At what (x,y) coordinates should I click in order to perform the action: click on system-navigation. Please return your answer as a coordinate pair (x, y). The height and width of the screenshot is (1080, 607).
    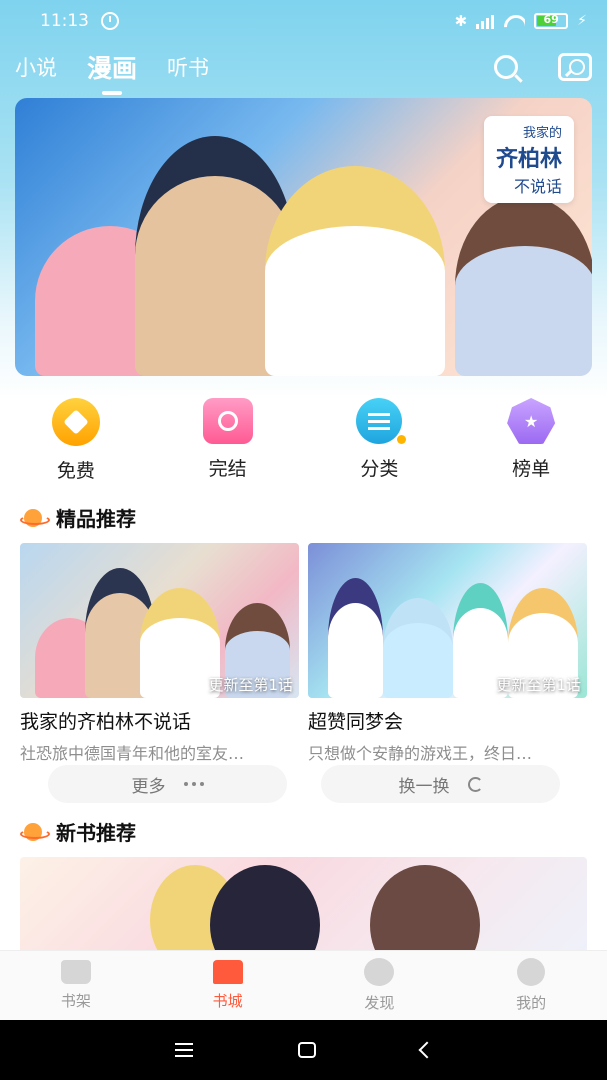
    Looking at the image, I should click on (303, 1050).